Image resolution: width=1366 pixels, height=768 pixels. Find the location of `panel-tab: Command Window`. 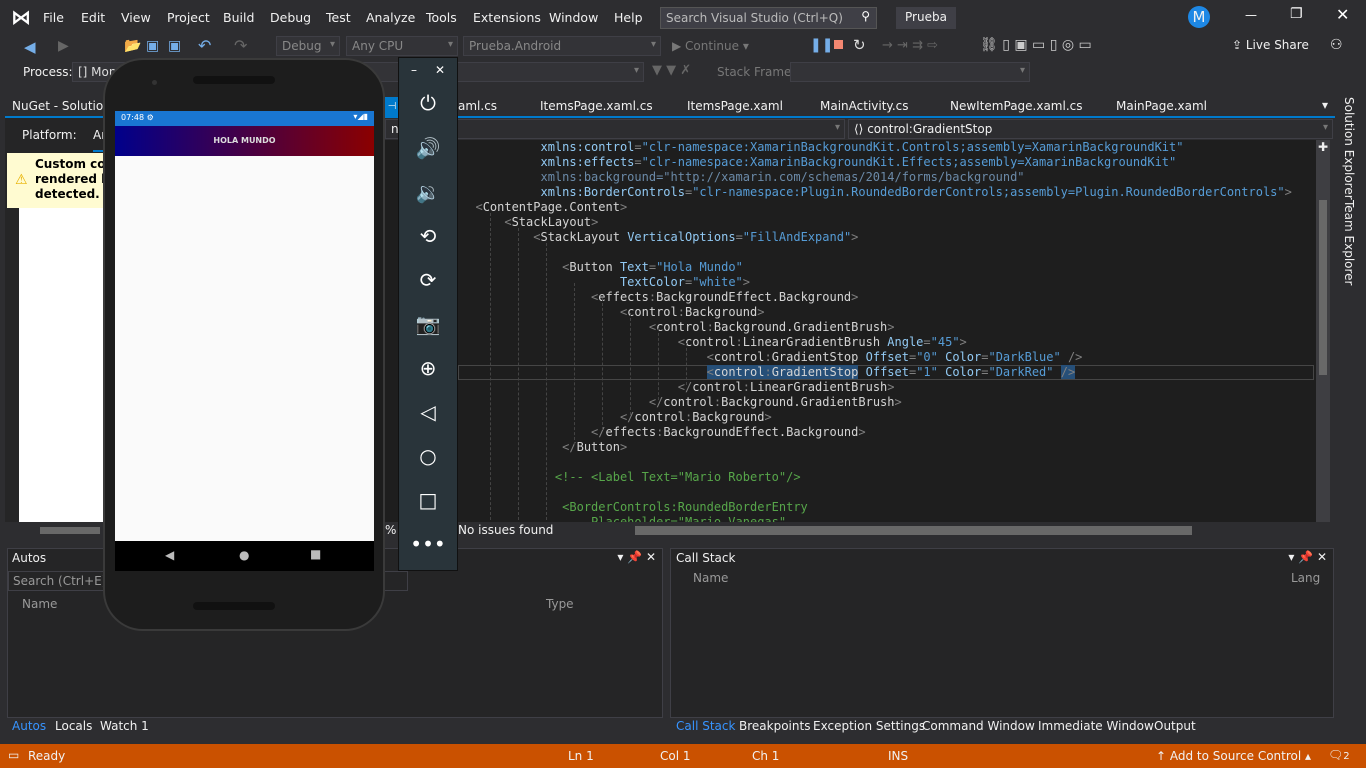

panel-tab: Command Window is located at coordinates (978, 726).